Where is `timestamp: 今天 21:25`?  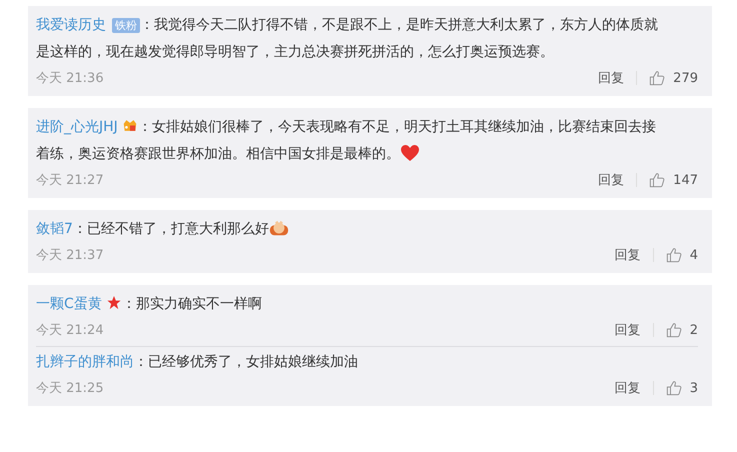
timestamp: 今天 21:25 is located at coordinates (70, 388).